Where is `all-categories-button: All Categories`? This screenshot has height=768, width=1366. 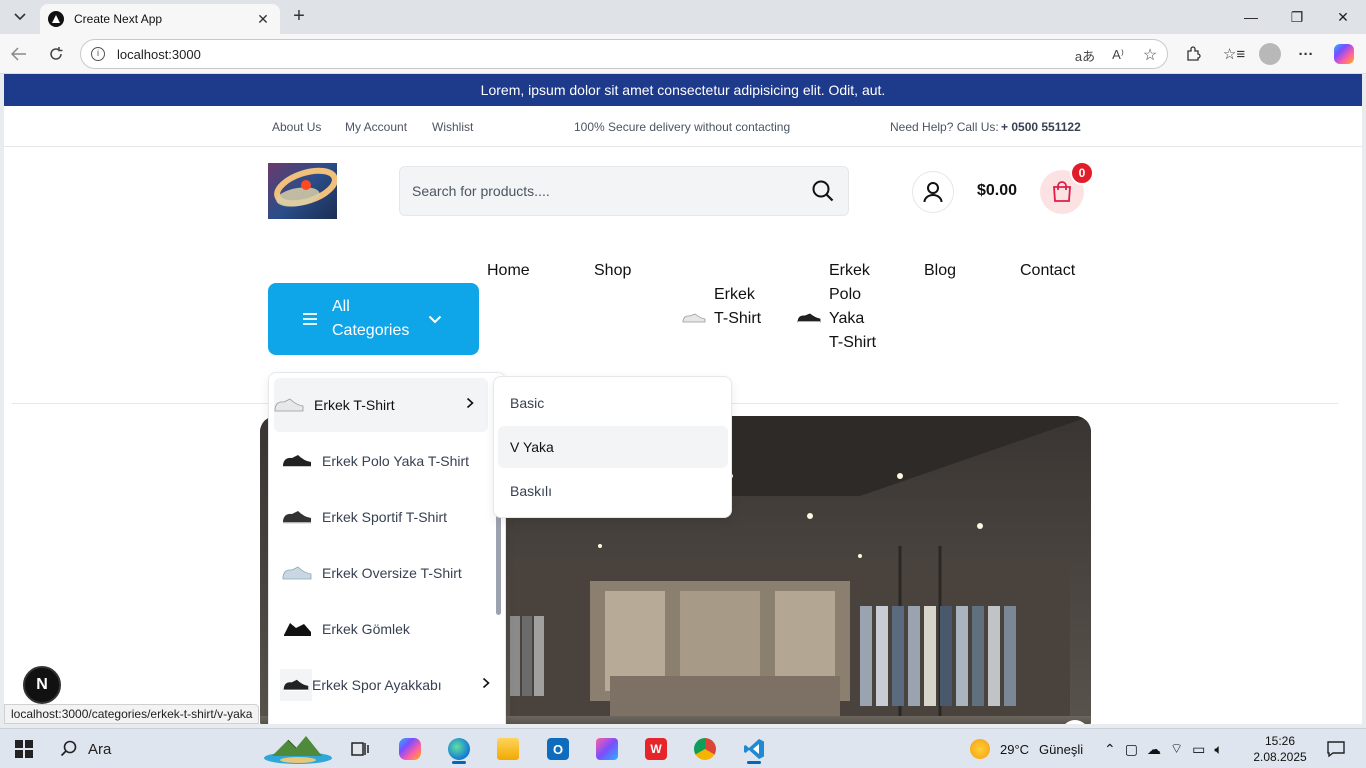 all-categories-button: All Categories is located at coordinates (373, 319).